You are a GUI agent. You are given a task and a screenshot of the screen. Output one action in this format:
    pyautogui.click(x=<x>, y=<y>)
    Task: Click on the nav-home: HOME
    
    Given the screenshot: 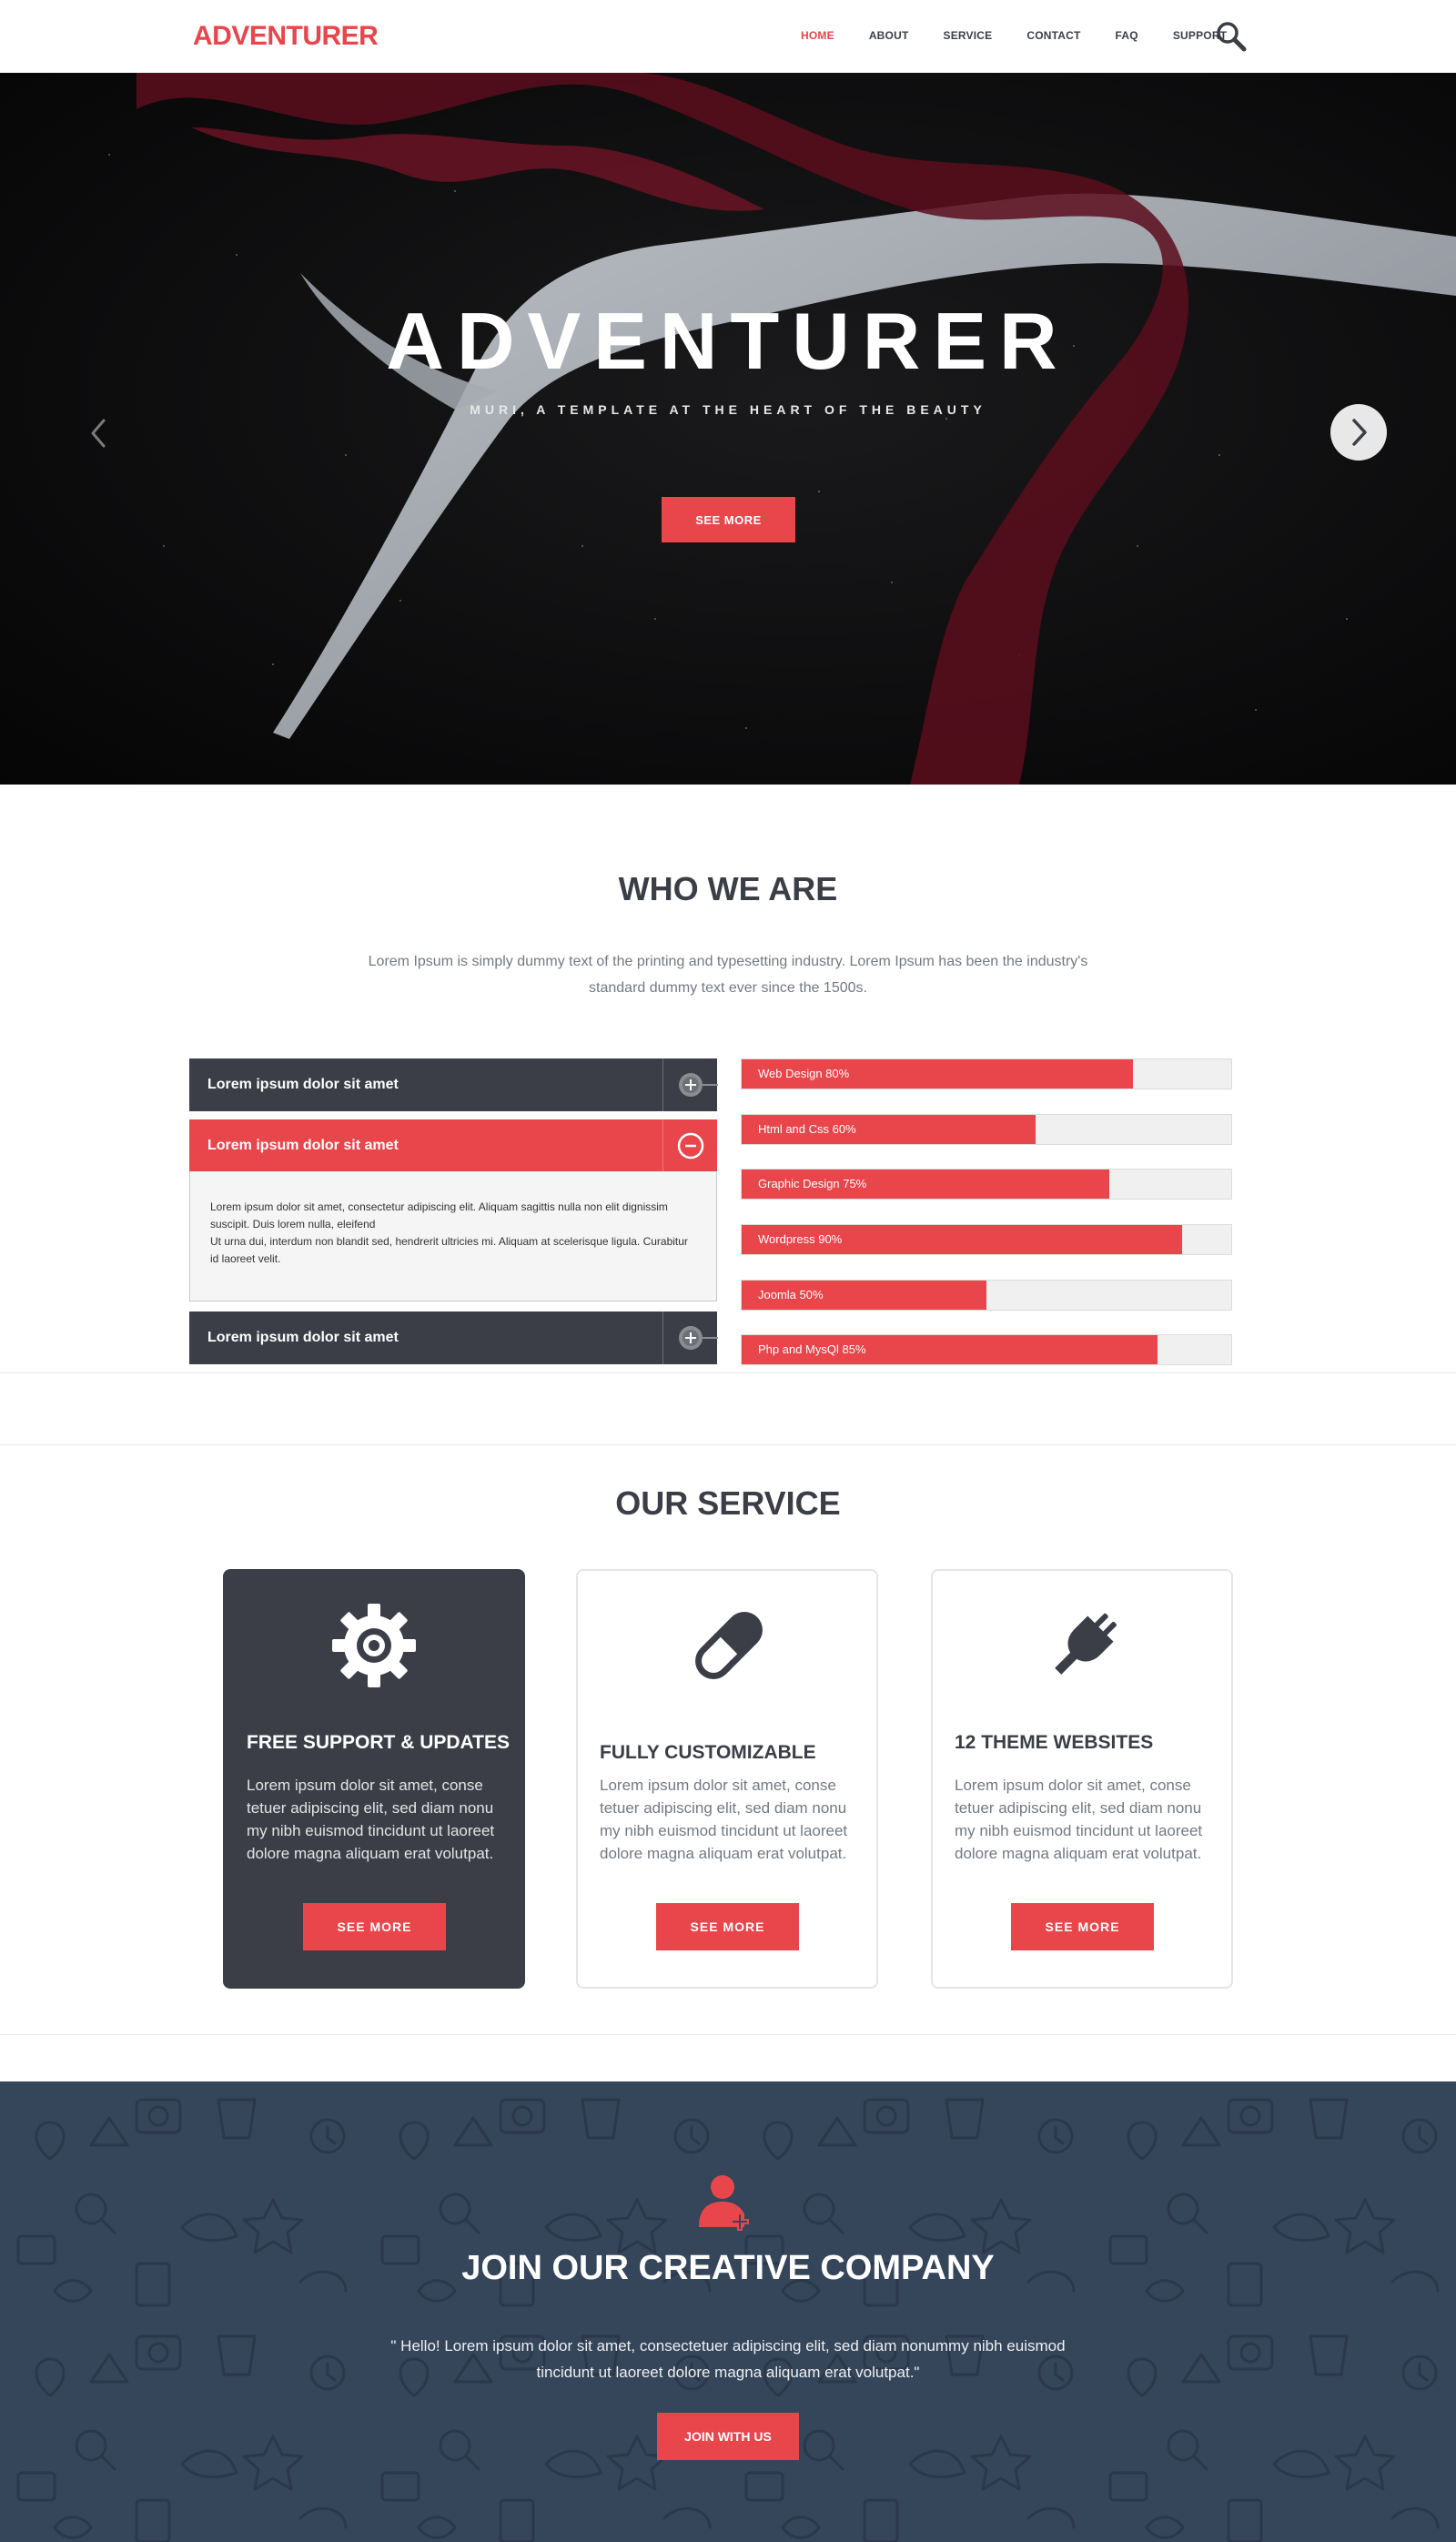 What is the action you would take?
    pyautogui.click(x=818, y=35)
    